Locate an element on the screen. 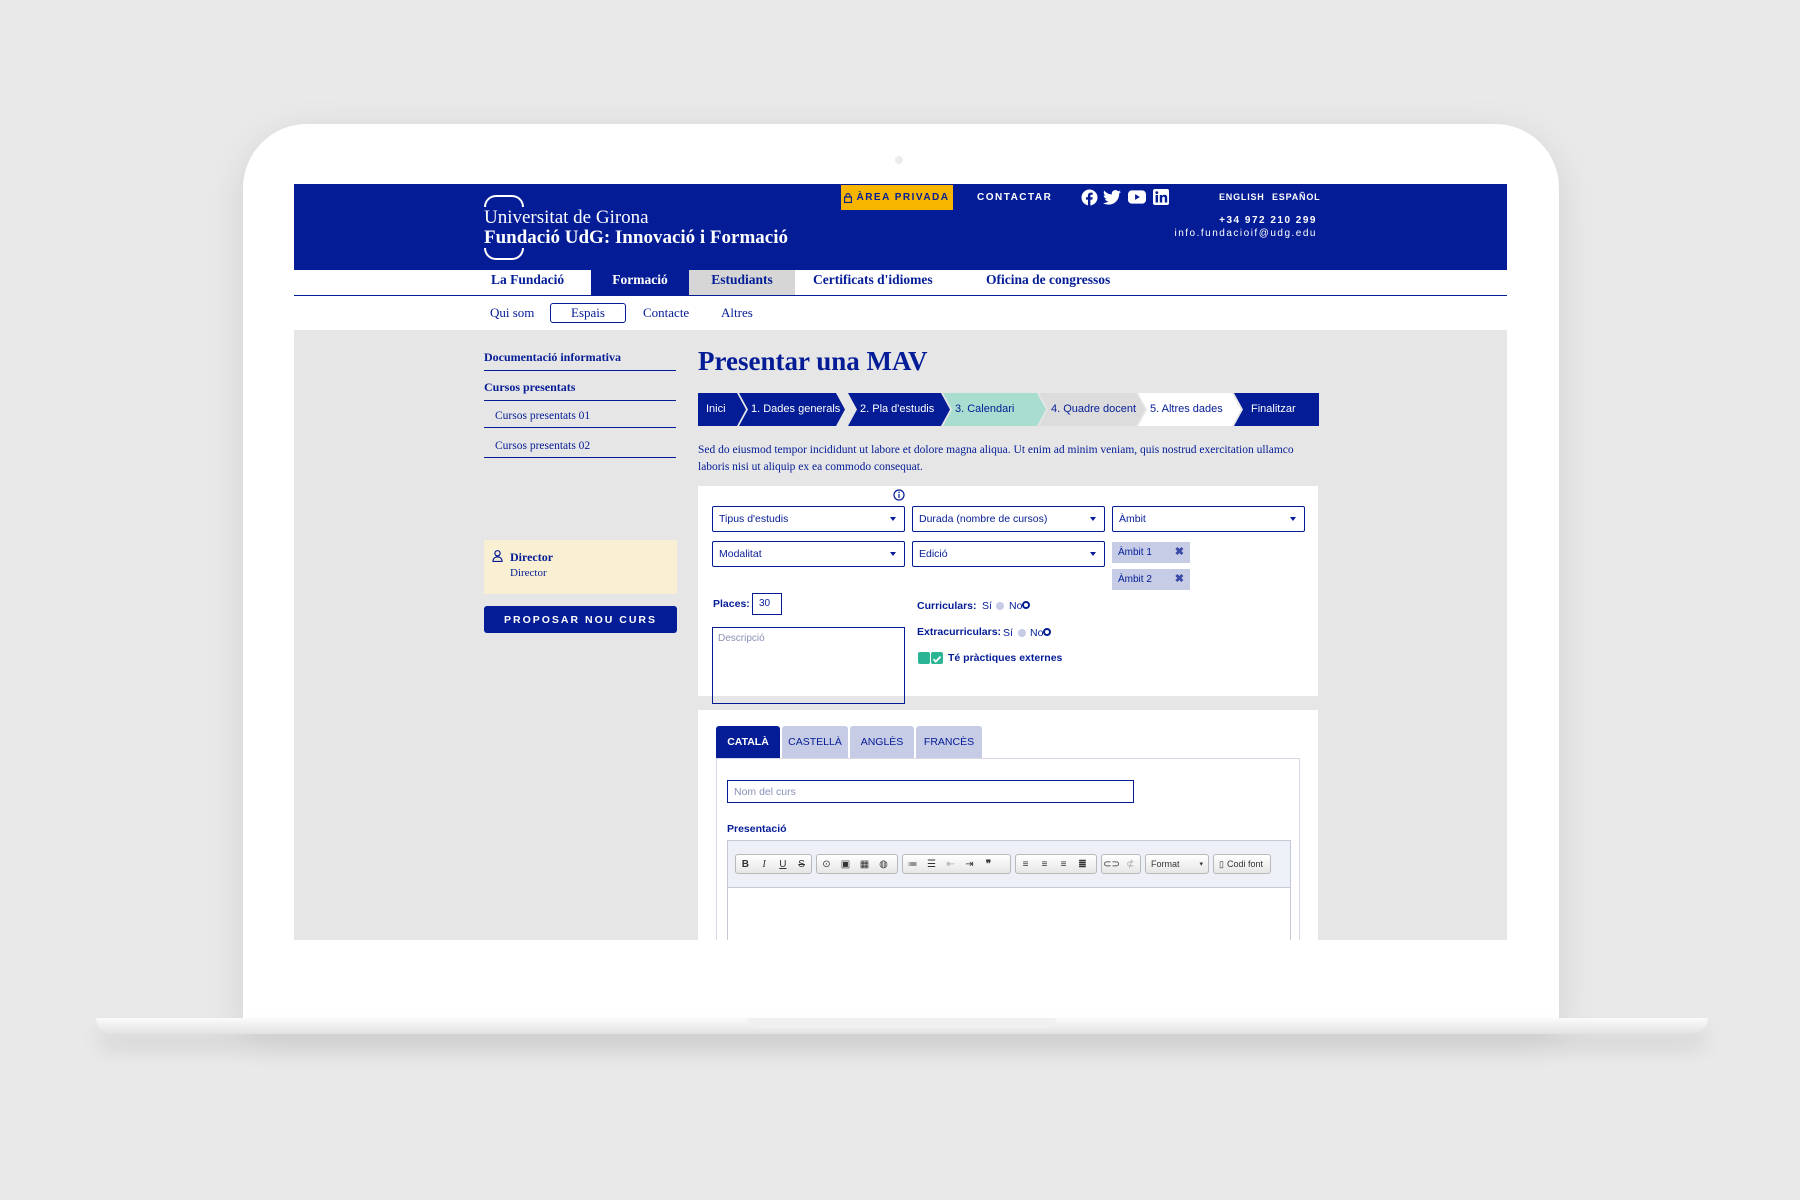  align-justify-icon: ≣ is located at coordinates (1082, 864).